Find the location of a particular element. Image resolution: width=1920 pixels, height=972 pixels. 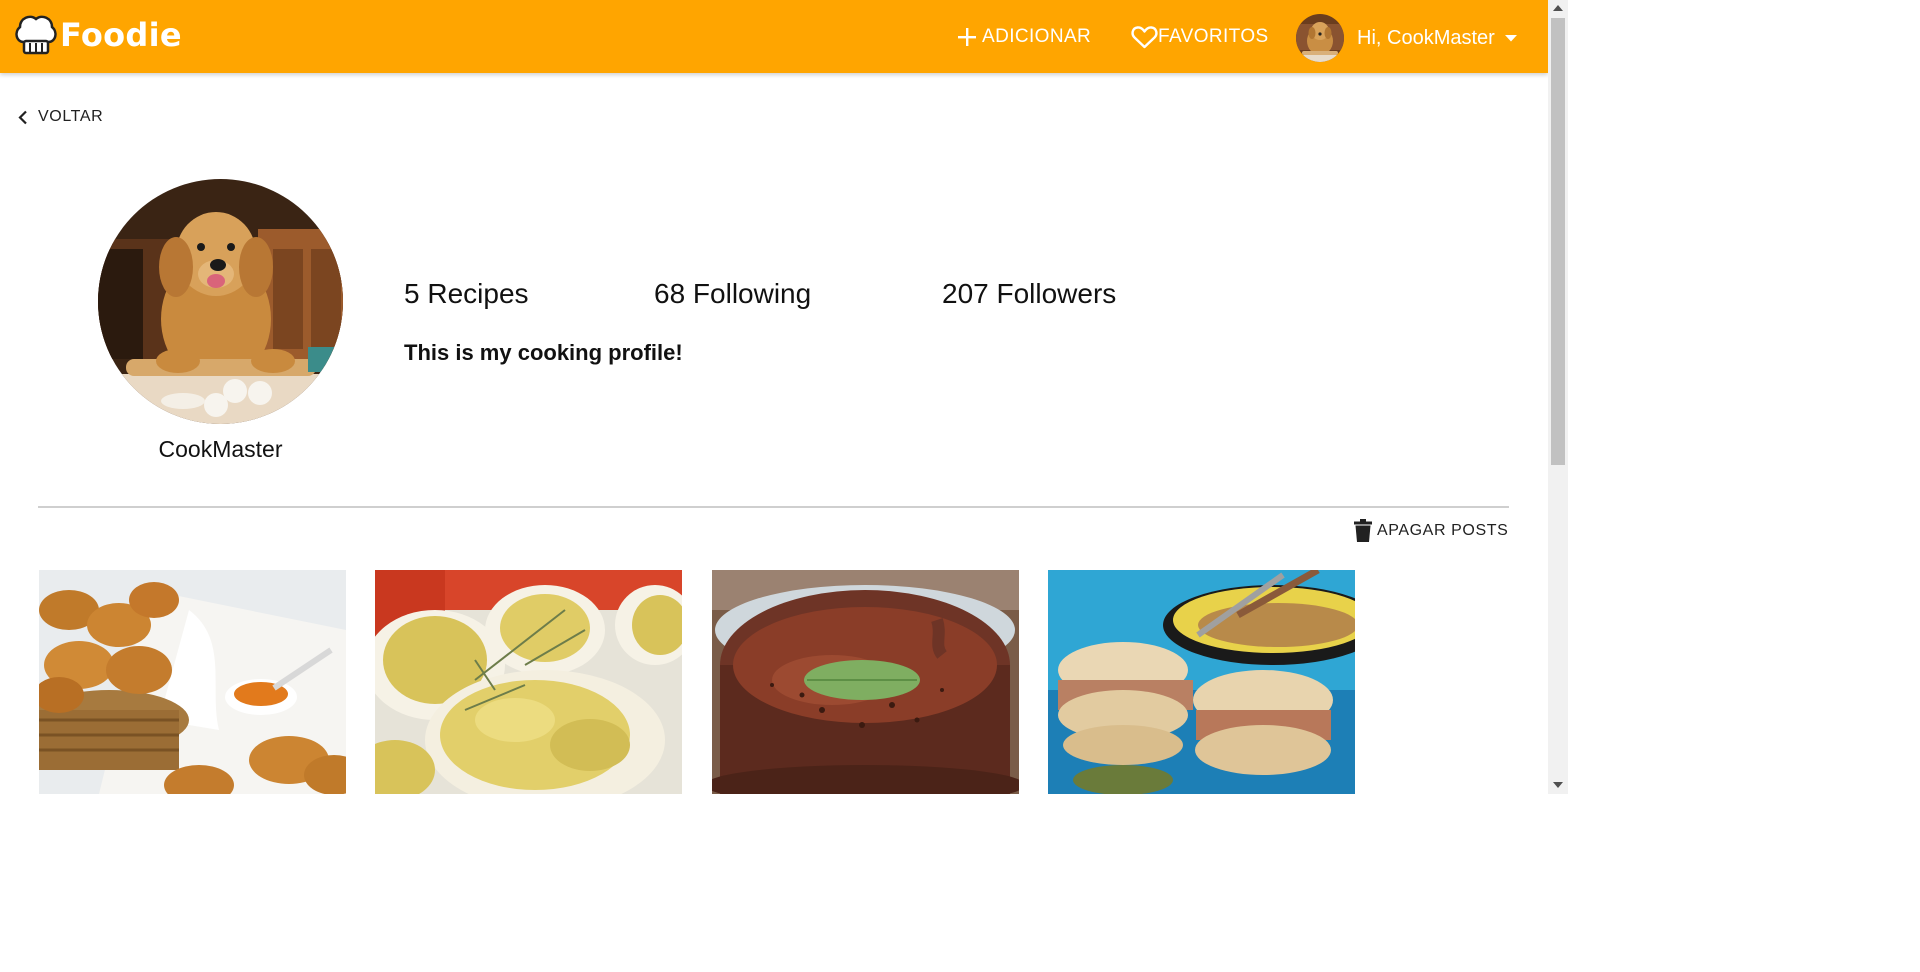

post-deviled-eggs-photo is located at coordinates (528, 682).